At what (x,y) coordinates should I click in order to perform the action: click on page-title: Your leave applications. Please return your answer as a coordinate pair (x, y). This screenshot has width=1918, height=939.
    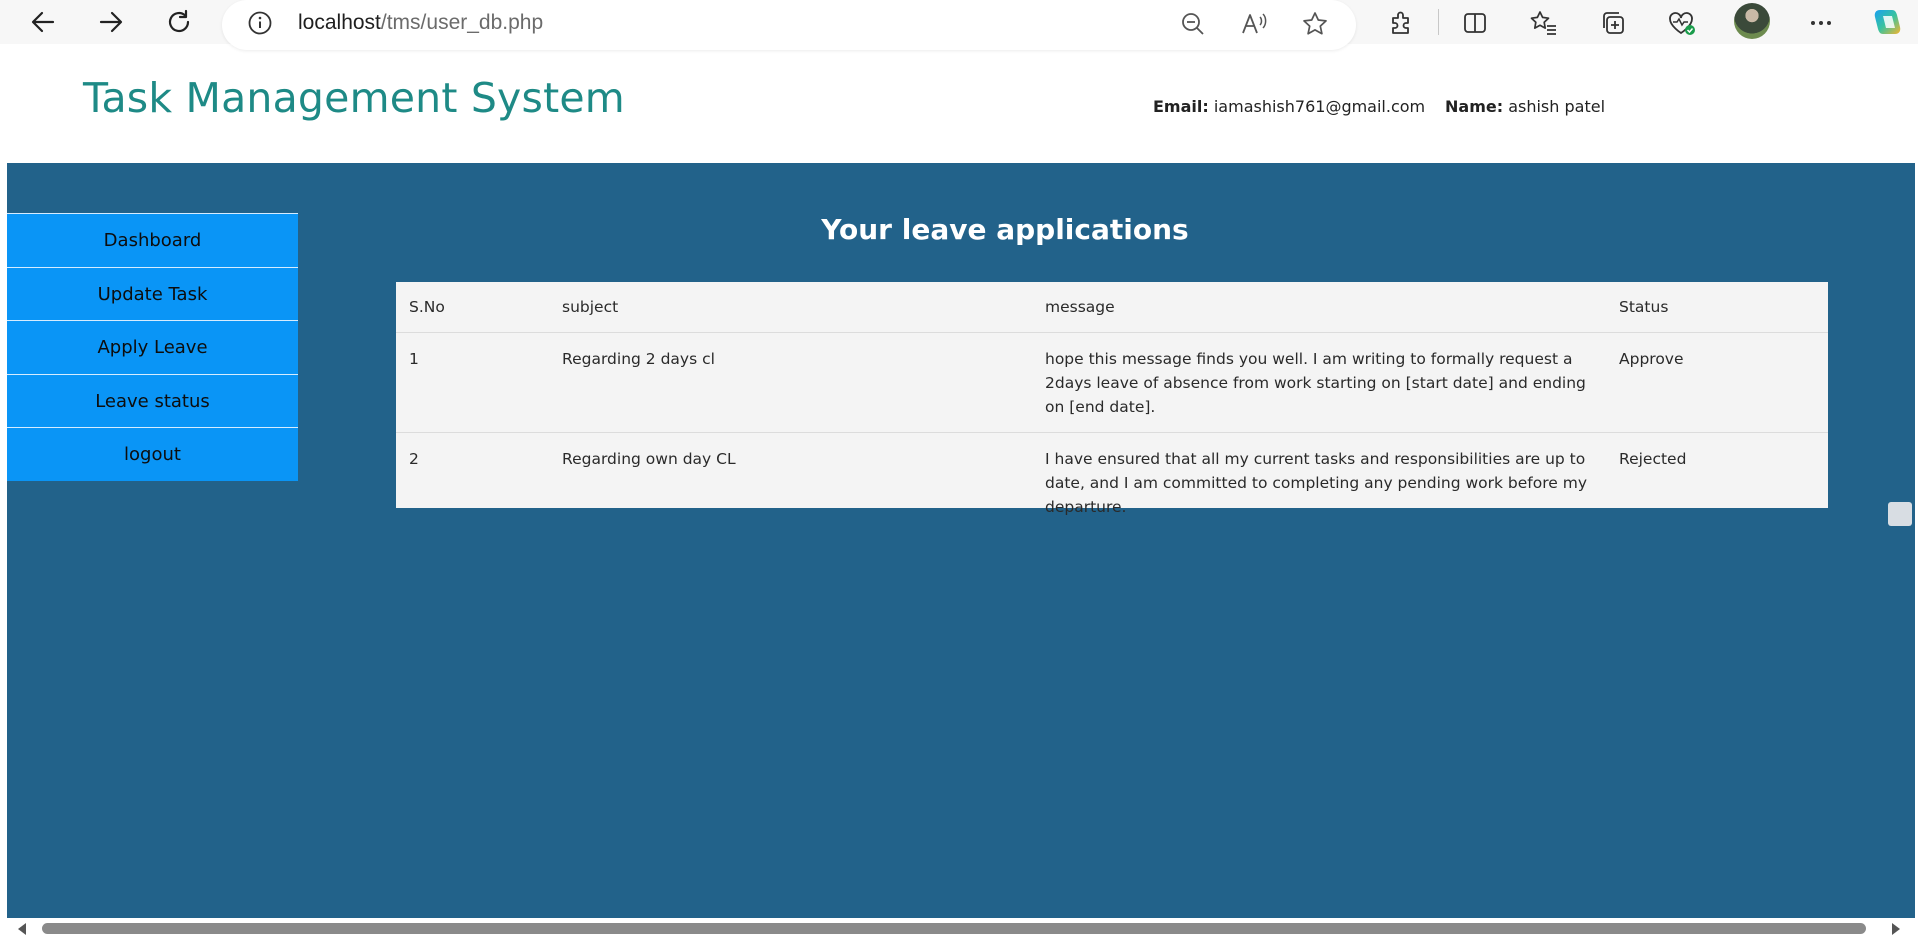
    Looking at the image, I should click on (1005, 229).